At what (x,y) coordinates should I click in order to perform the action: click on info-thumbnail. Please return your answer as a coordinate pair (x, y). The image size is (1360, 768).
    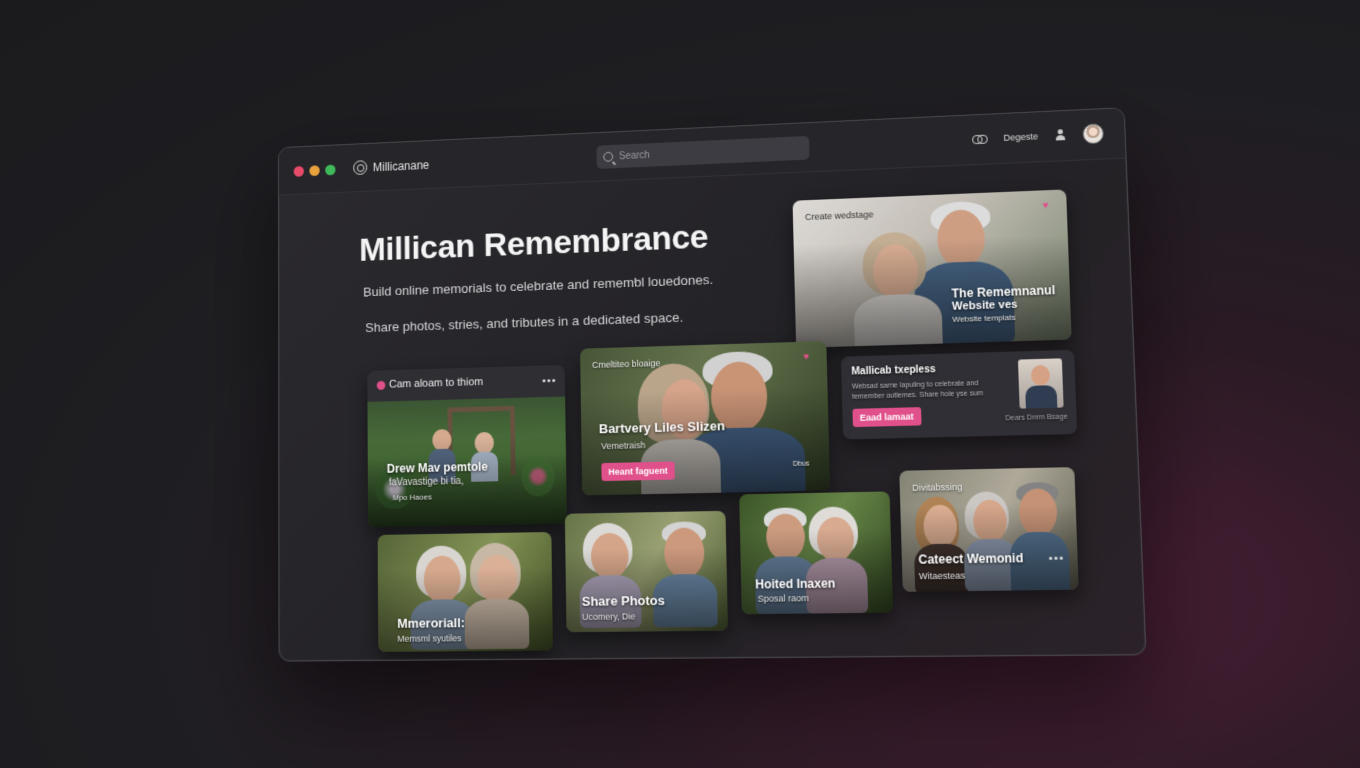
    Looking at the image, I should click on (1040, 383).